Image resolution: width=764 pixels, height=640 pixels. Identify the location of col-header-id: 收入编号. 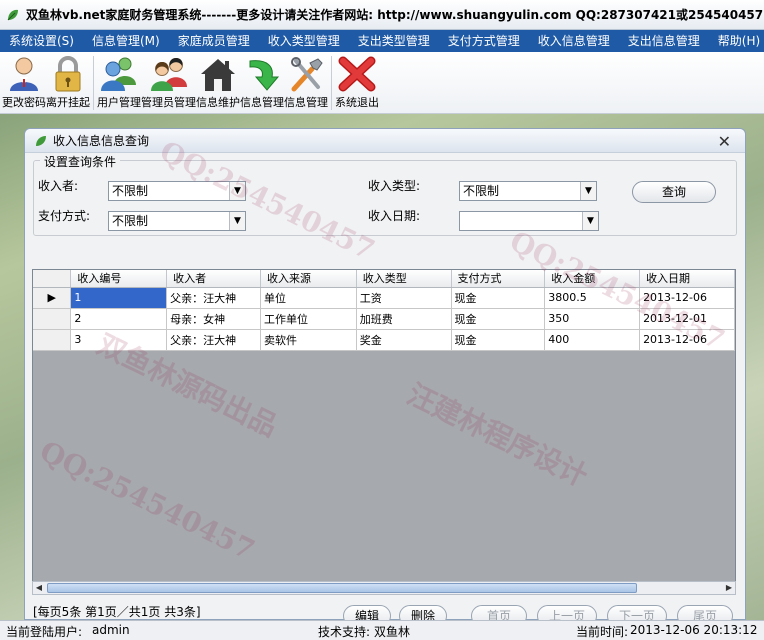
(119, 279).